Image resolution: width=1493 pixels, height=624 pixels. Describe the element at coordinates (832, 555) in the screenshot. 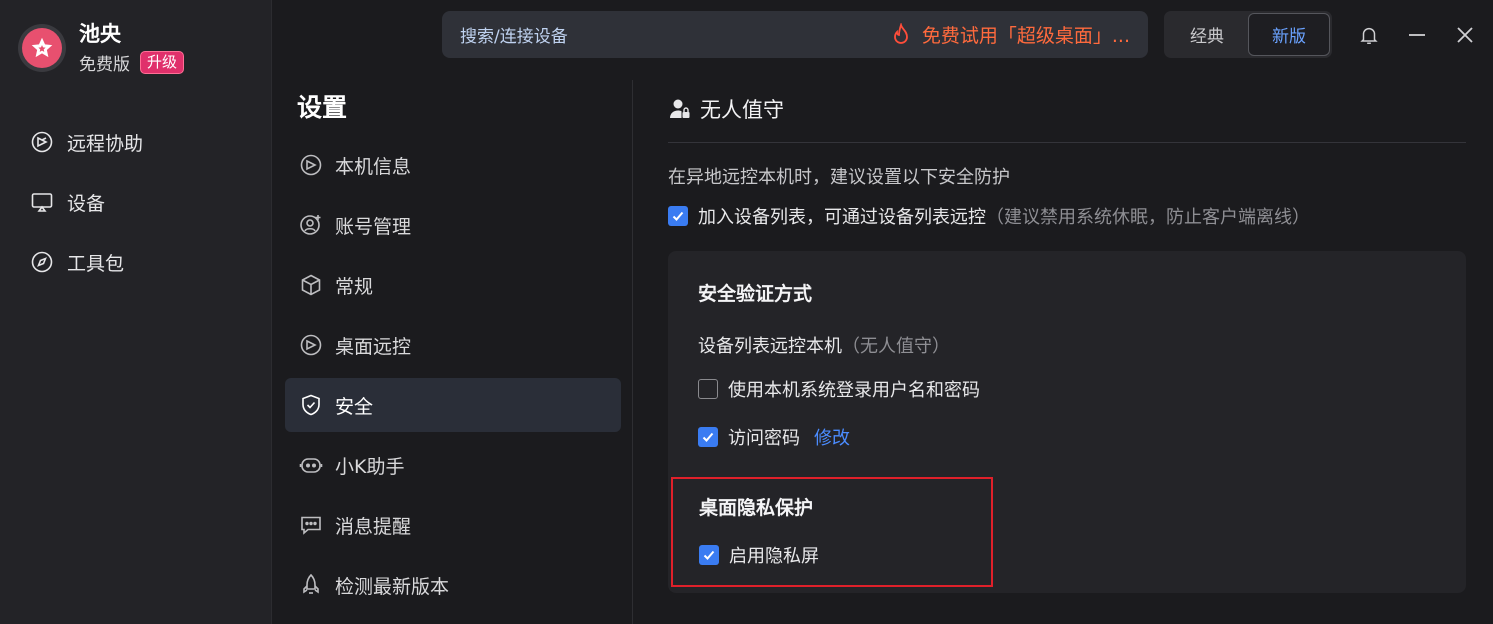

I see `privacy-screen-option: 启用隐私屏` at that location.